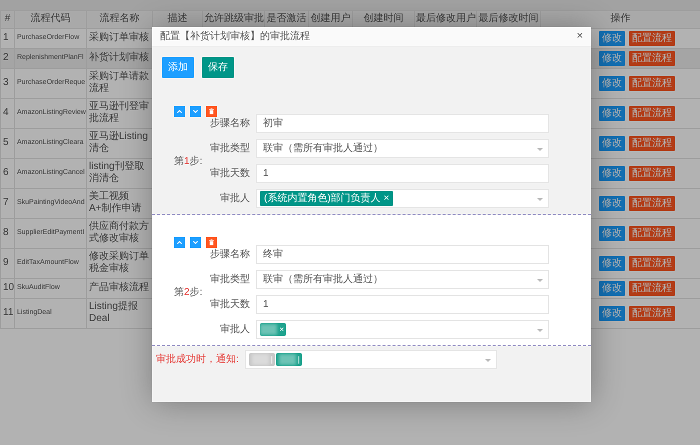  I want to click on row-number: 7, so click(7, 203).